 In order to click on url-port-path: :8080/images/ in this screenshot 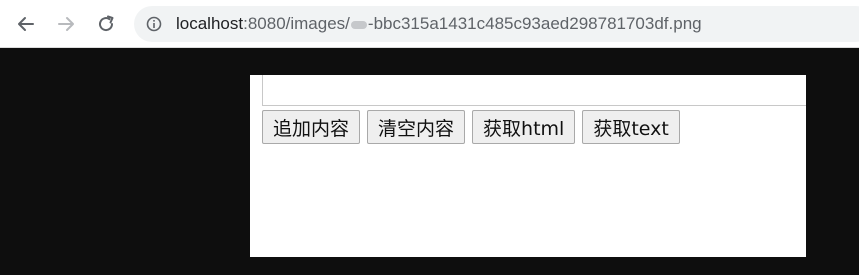, I will do `click(296, 23)`.